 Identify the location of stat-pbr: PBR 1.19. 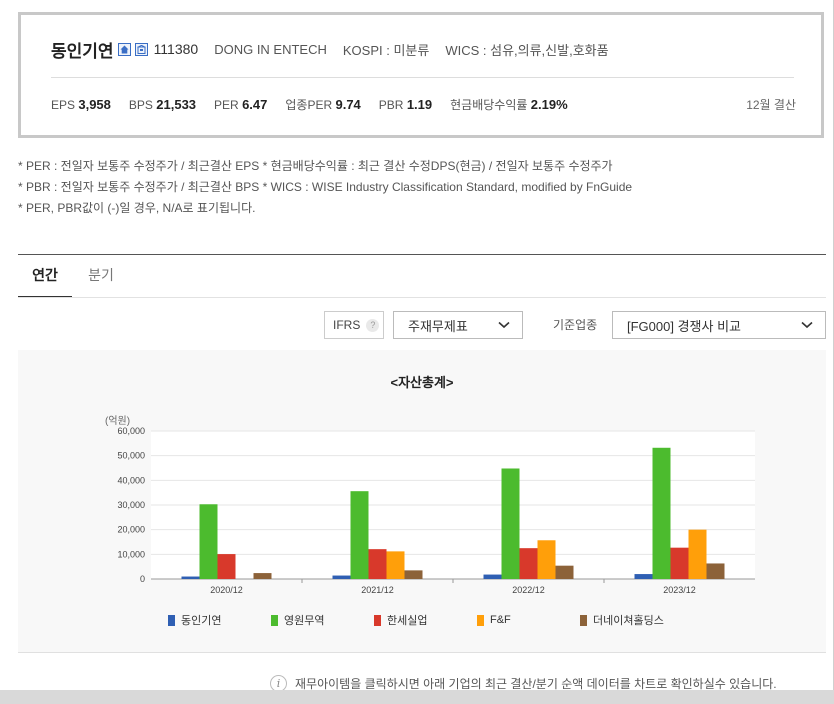
(405, 104).